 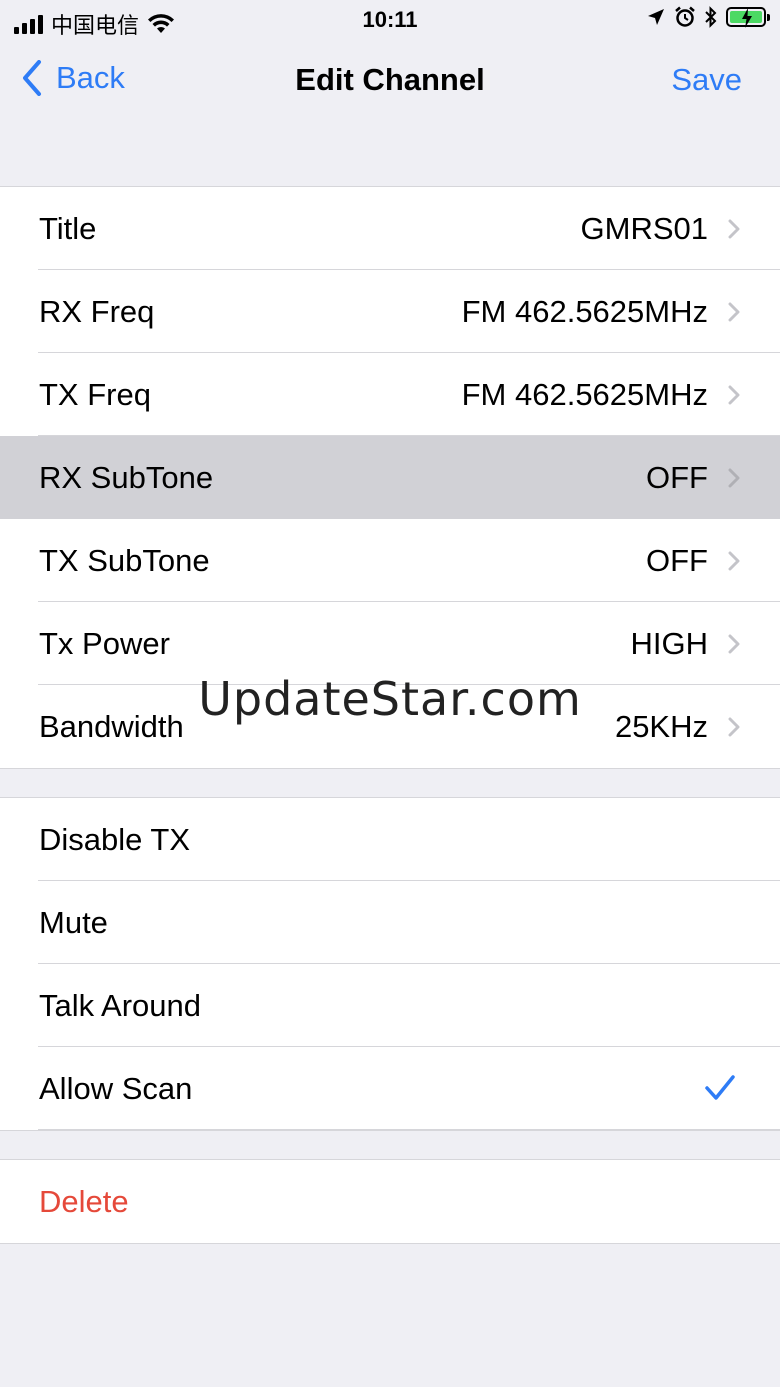 What do you see at coordinates (84, 1201) in the screenshot?
I see `delete-label: Delete` at bounding box center [84, 1201].